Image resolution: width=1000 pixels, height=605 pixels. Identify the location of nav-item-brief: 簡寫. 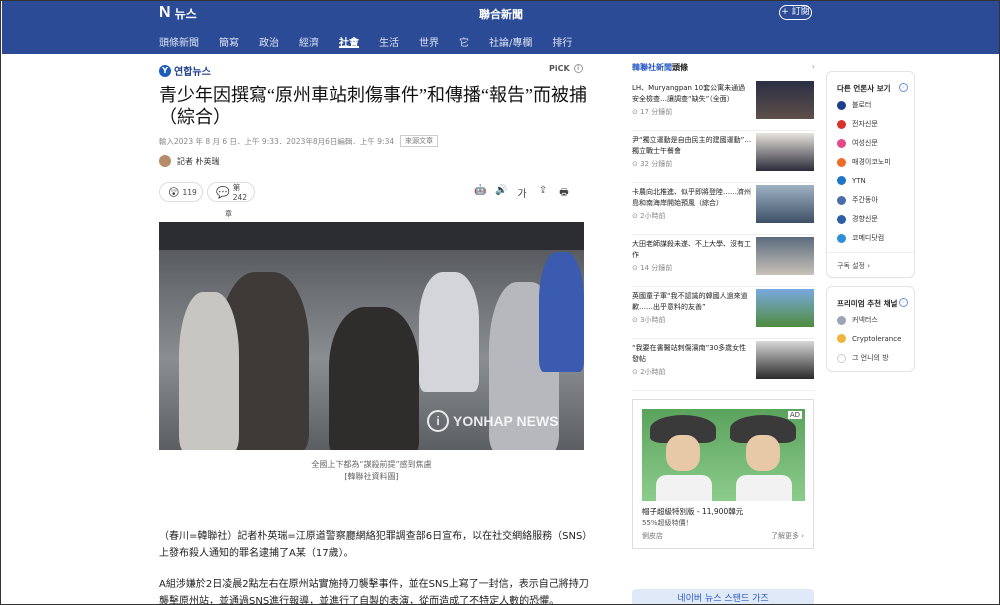
(229, 41).